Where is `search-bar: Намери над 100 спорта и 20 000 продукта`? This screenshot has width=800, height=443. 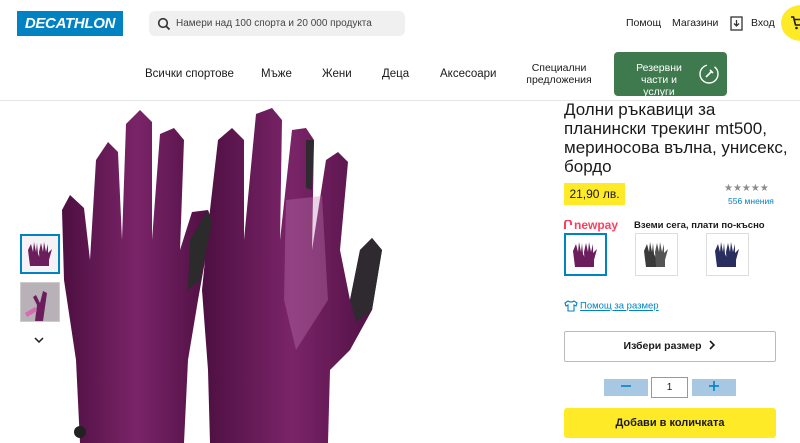 search-bar: Намери над 100 спорта и 20 000 продукта is located at coordinates (277, 23).